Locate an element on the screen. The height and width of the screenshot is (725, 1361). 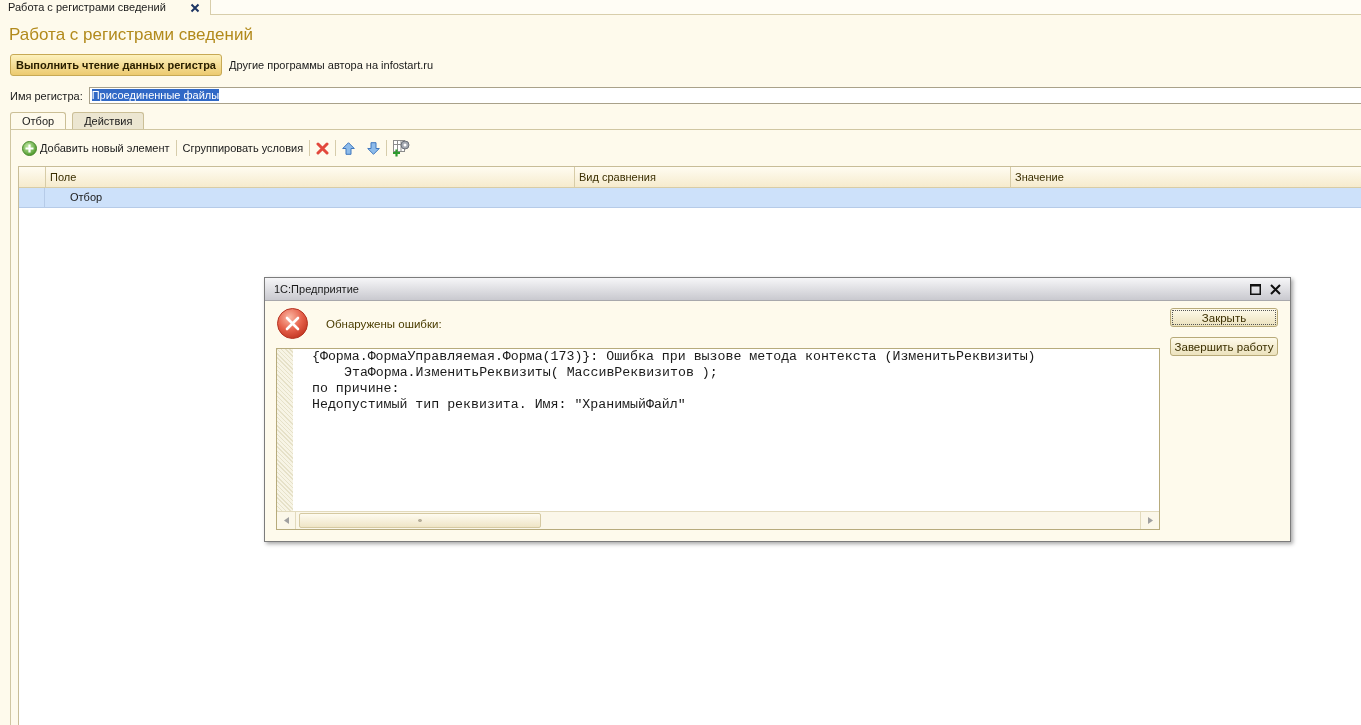
maximize-icon is located at coordinates (1255, 289).